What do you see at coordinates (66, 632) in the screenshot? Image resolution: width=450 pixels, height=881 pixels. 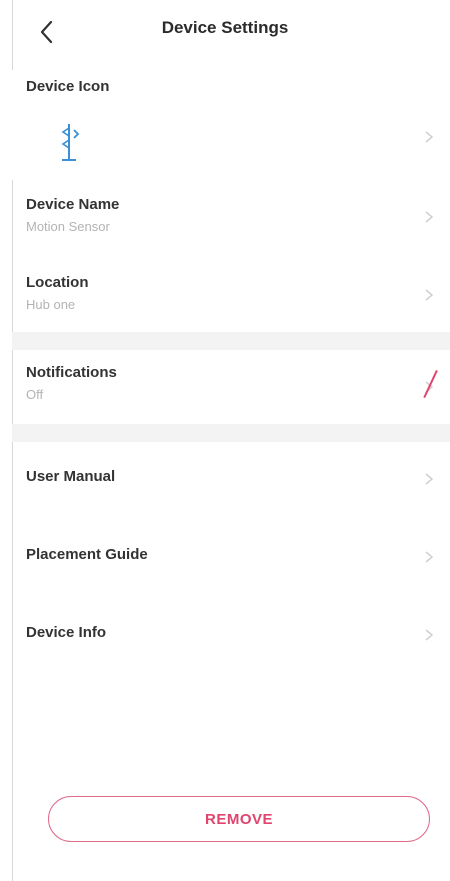 I see `device-info-label: Device Info` at bounding box center [66, 632].